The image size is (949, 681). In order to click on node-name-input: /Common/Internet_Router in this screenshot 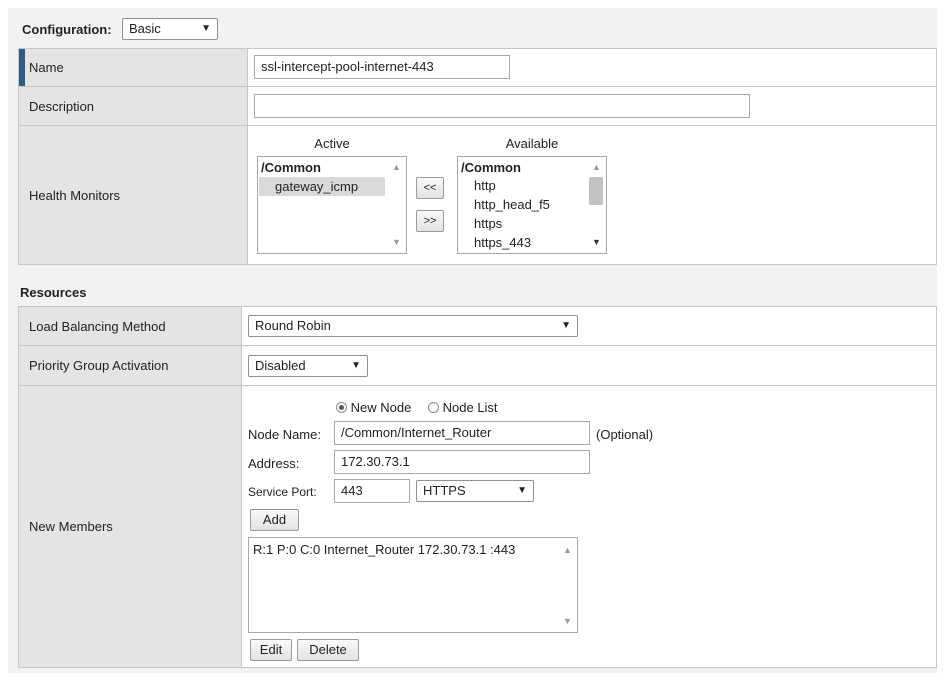, I will do `click(462, 433)`.